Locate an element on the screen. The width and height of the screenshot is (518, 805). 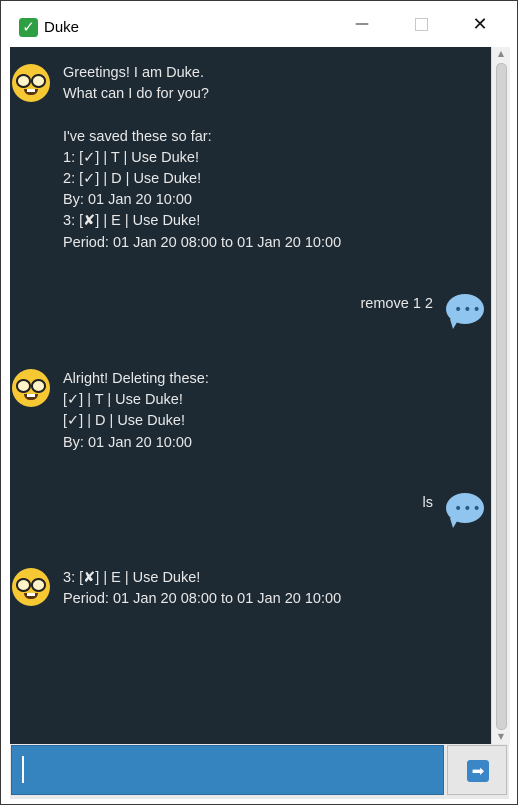
window-title: Duke is located at coordinates (62, 27).